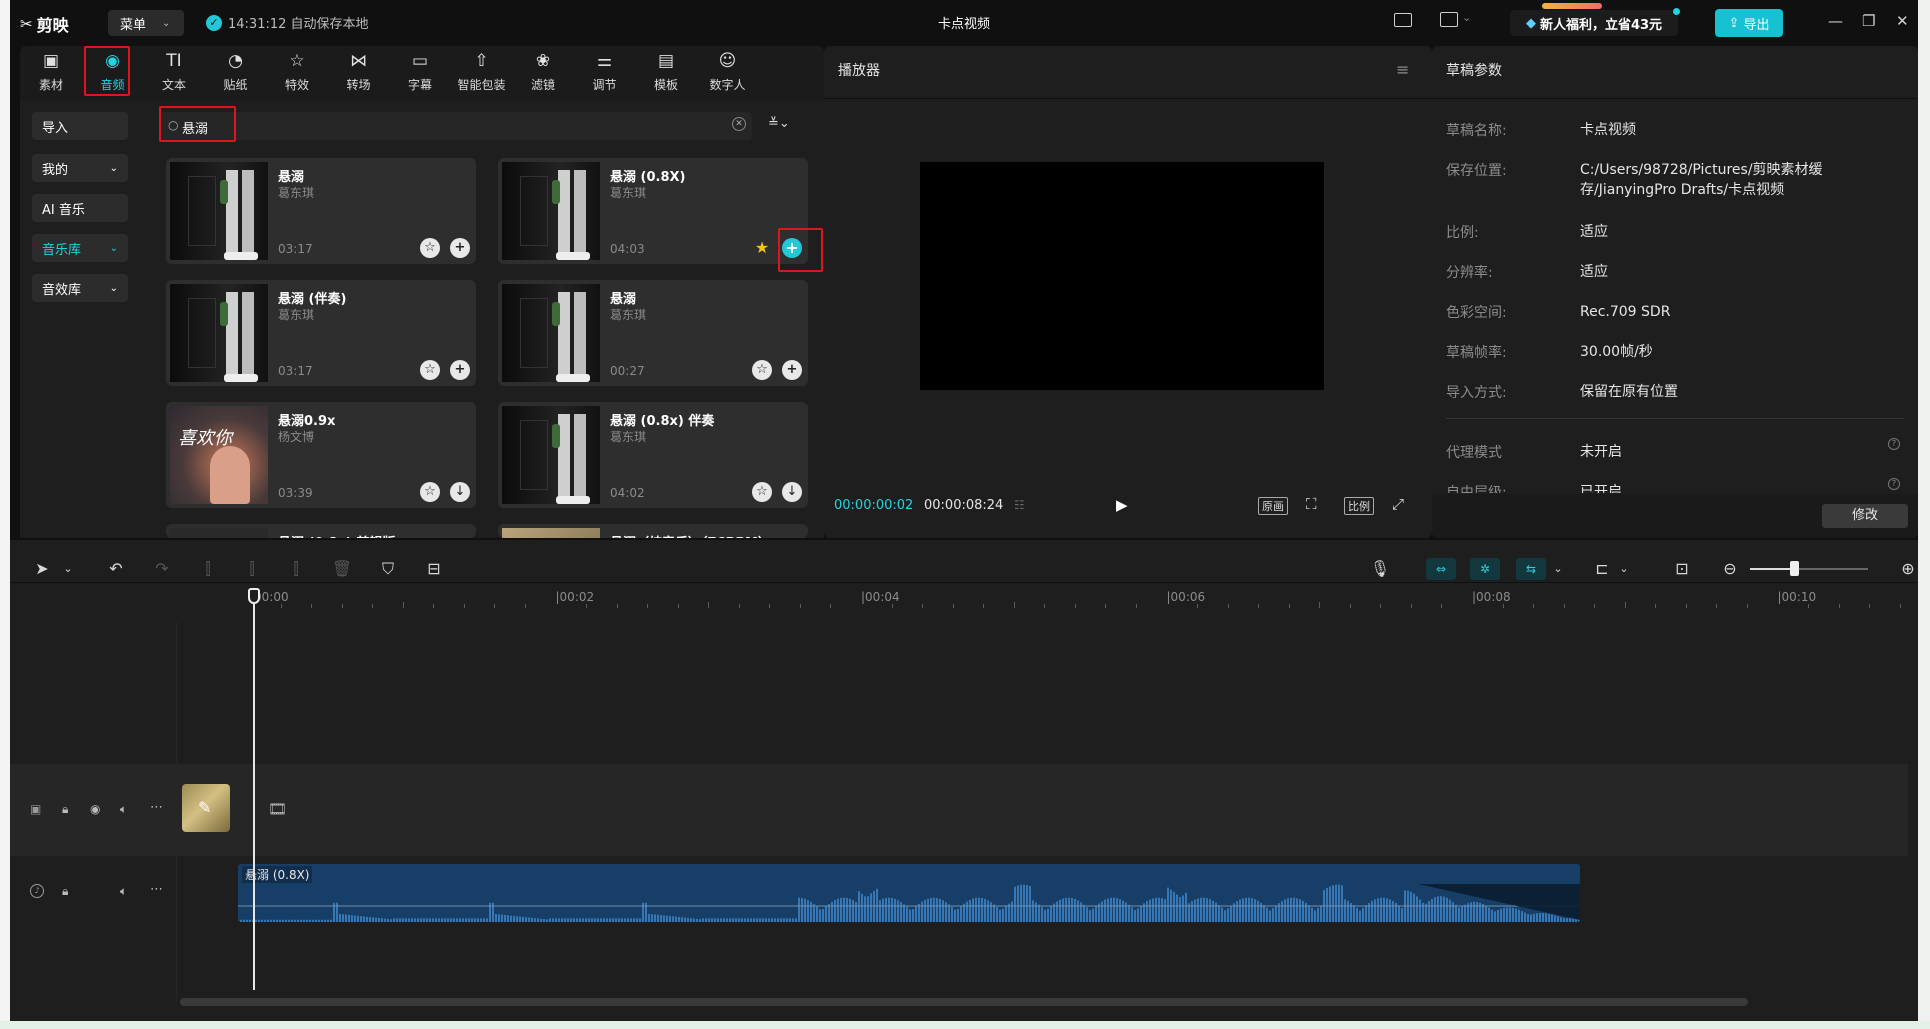  I want to click on param-label: 色彩空间:, so click(1476, 313).